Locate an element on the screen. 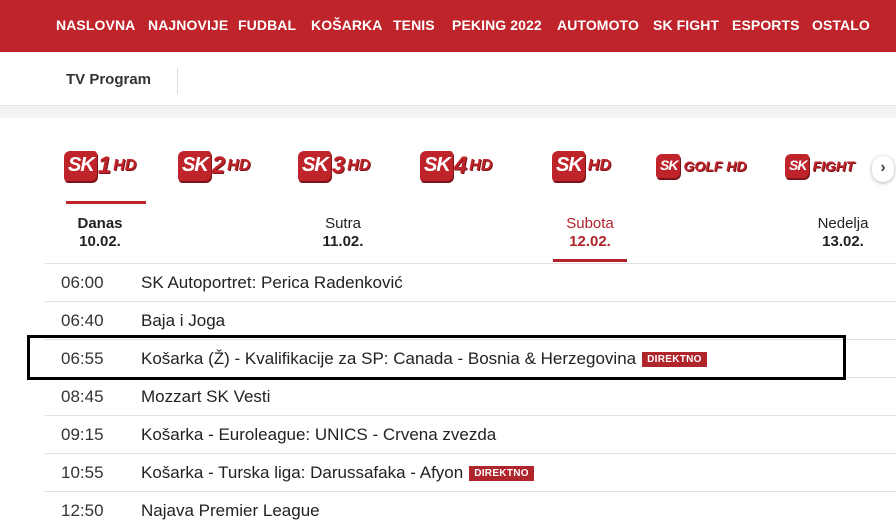 This screenshot has width=896, height=526. program-time: 08:45 is located at coordinates (82, 396).